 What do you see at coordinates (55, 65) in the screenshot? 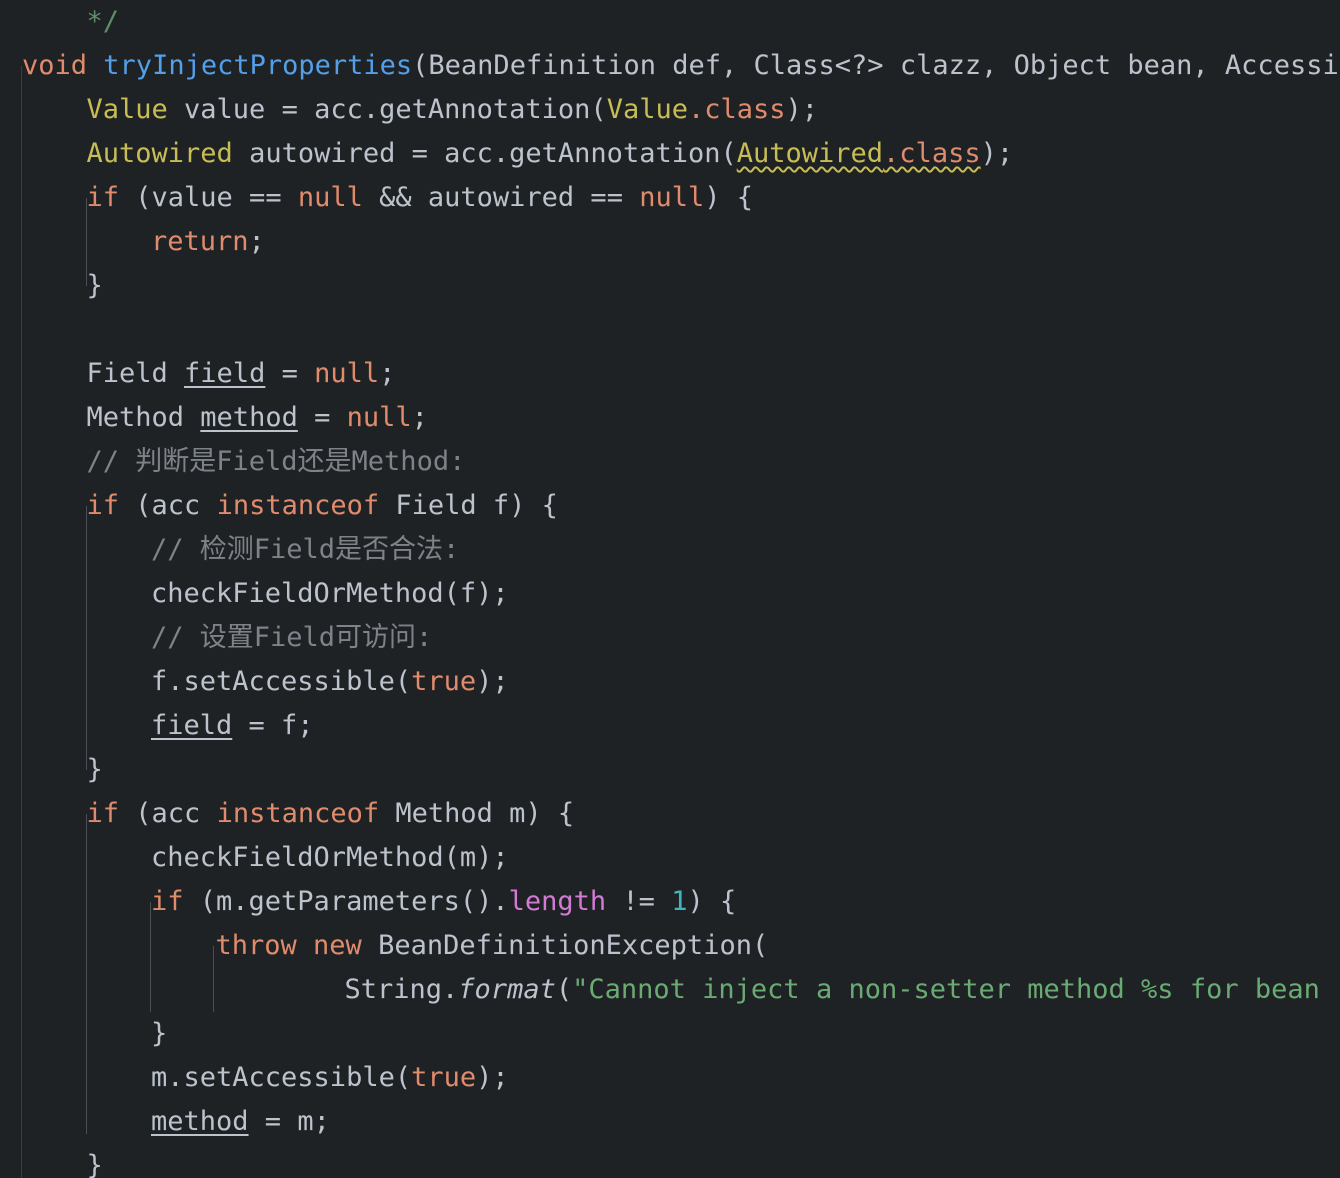
I see `code-token: void` at bounding box center [55, 65].